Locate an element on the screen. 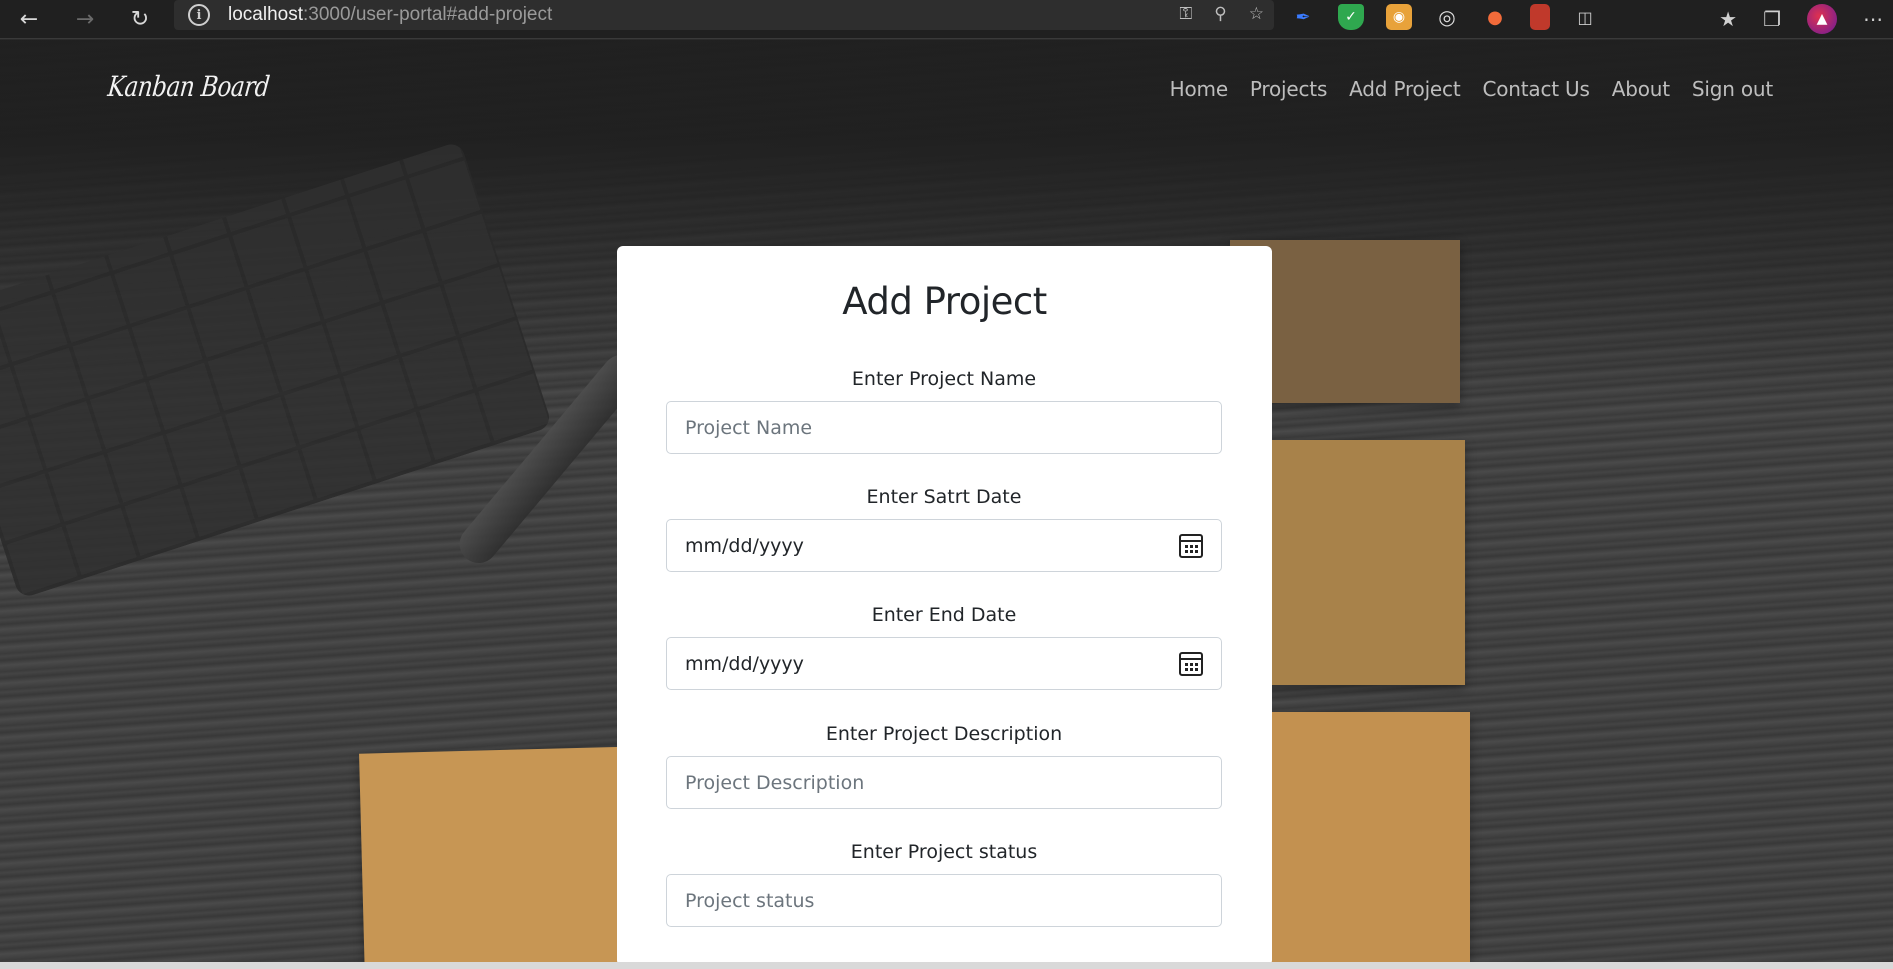  url-text: localhost:3000/user-portal#add-project is located at coordinates (390, 15).